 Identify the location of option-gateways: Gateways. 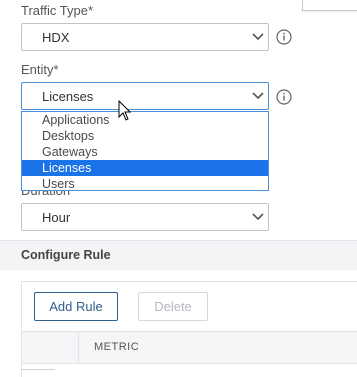
(145, 152).